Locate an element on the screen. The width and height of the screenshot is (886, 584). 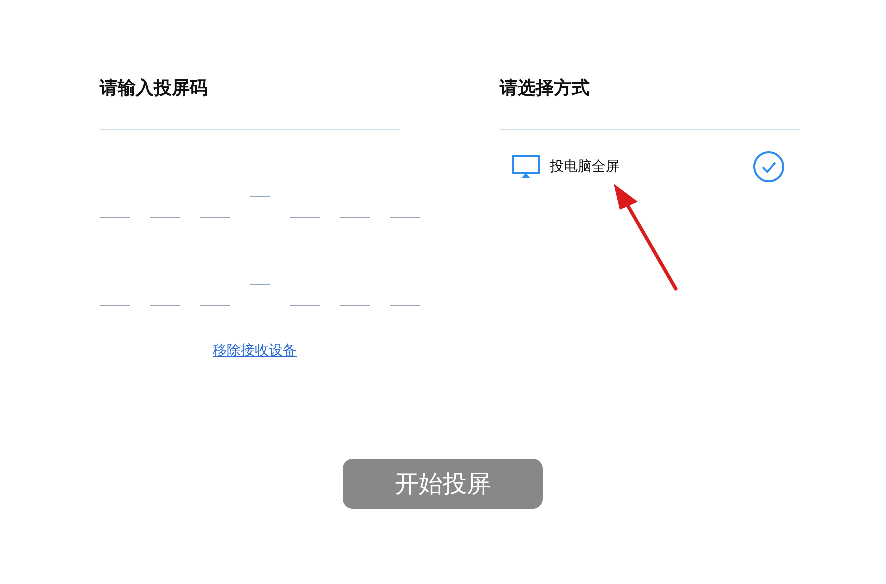
section-title: 请输入投屏码 is located at coordinates (154, 89).